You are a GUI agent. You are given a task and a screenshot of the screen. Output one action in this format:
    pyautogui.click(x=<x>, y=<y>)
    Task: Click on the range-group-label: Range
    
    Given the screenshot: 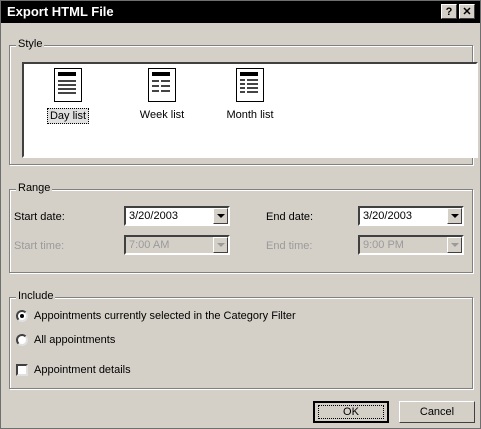 What is the action you would take?
    pyautogui.click(x=34, y=188)
    